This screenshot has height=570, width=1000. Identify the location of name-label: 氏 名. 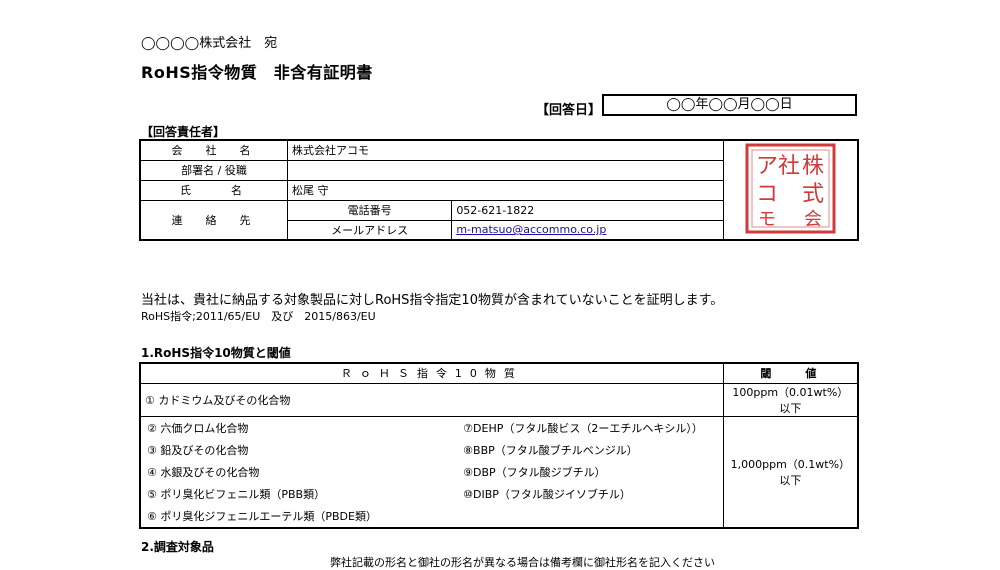
(214, 190).